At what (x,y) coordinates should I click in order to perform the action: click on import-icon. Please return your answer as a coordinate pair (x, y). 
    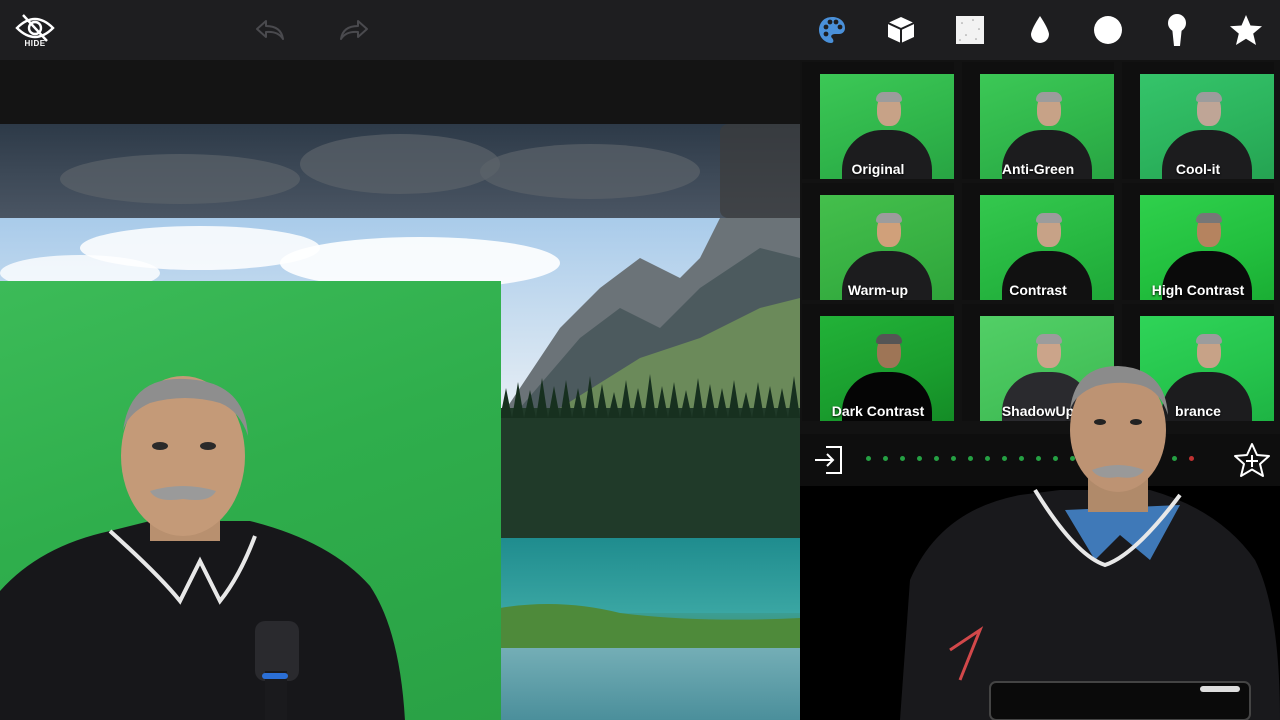
    Looking at the image, I should click on (828, 460).